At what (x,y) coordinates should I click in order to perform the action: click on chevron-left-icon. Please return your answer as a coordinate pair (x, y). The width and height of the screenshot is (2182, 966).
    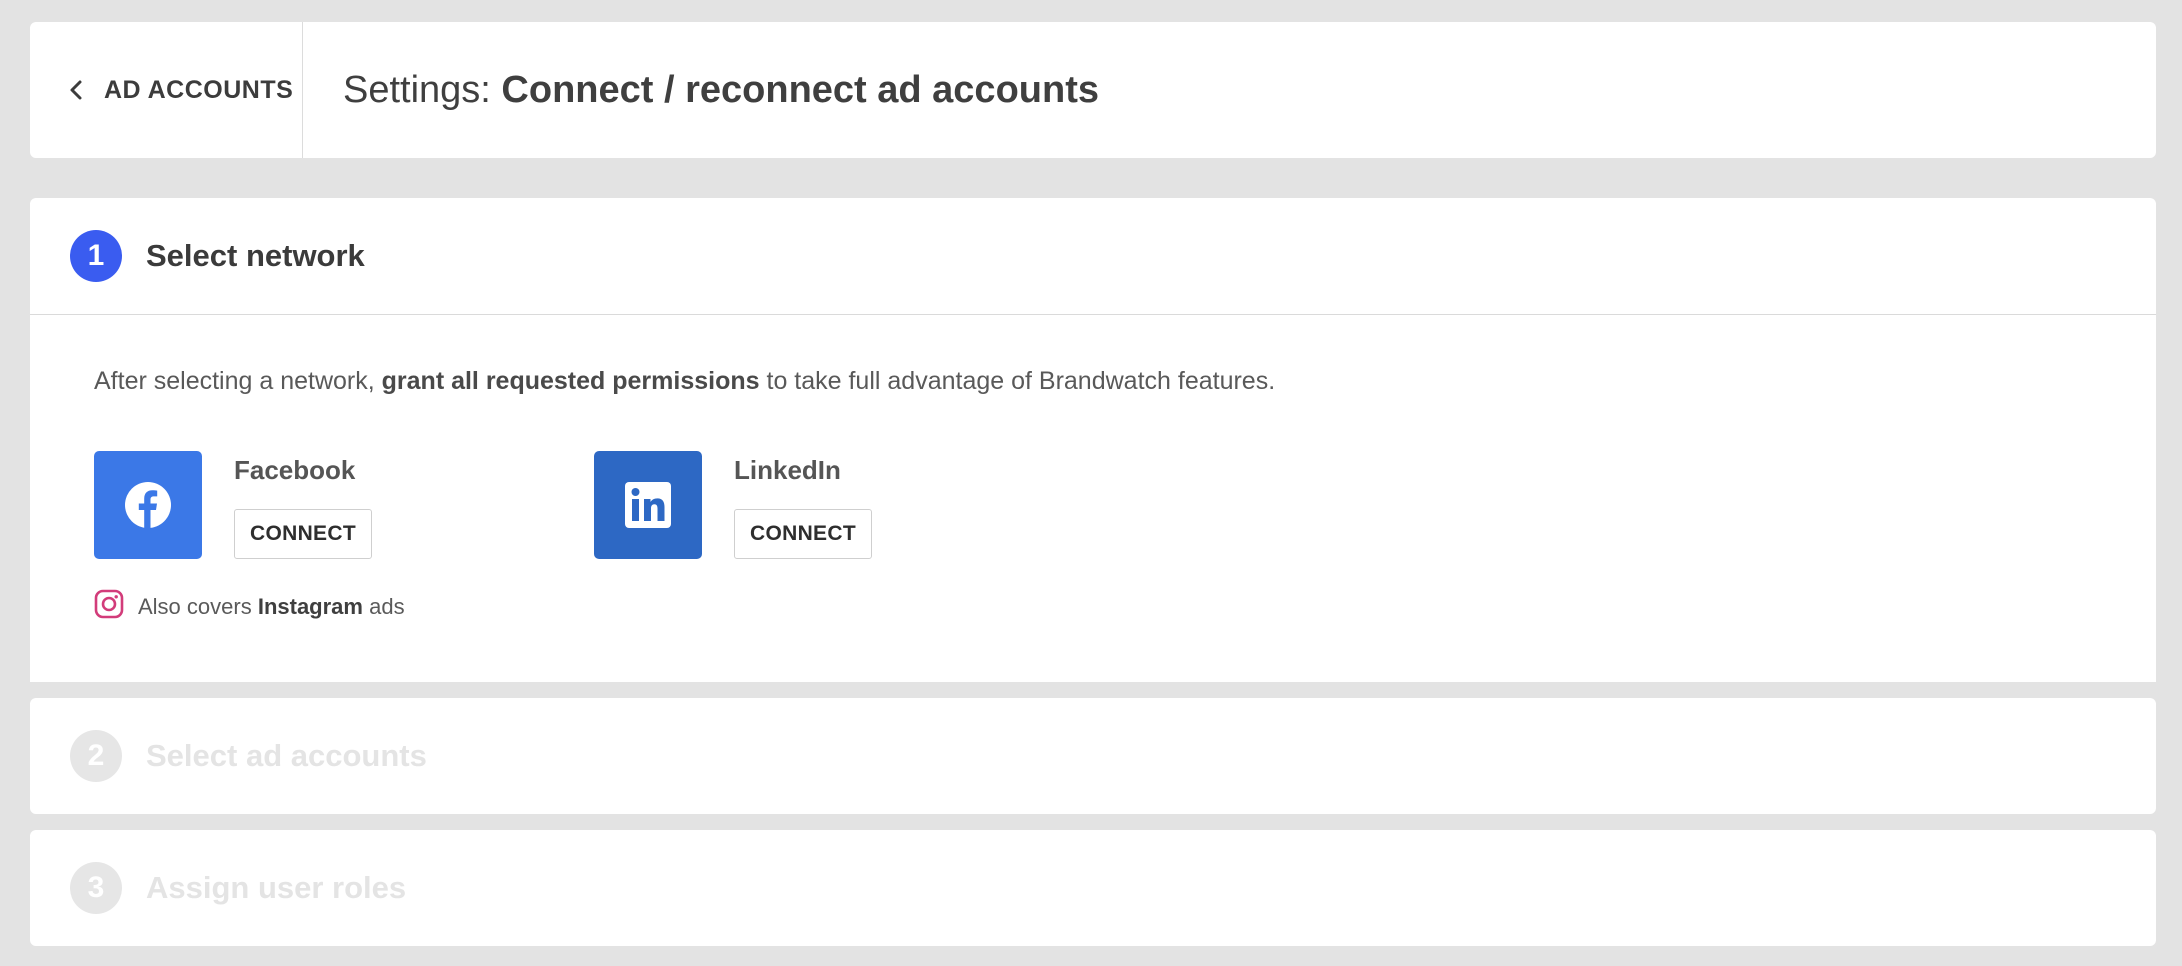
    Looking at the image, I should click on (76, 90).